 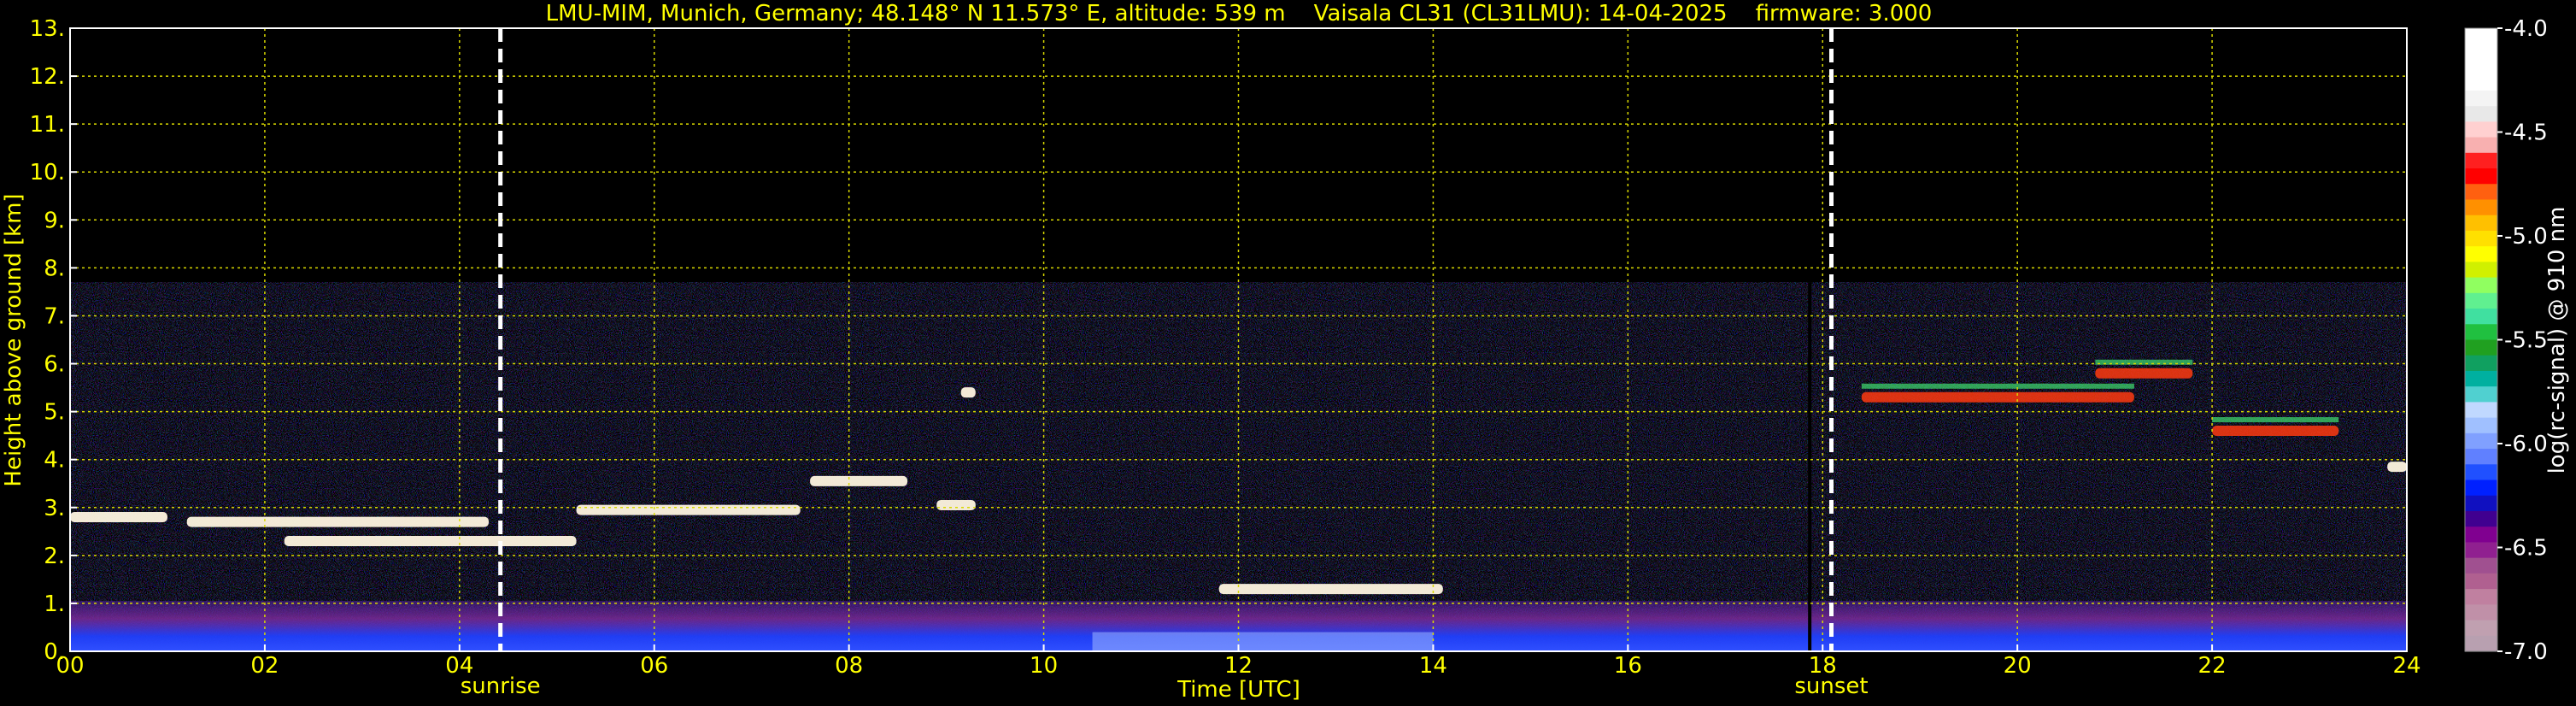 I want to click on colorbar-tick-label: -5.5, so click(x=2526, y=341).